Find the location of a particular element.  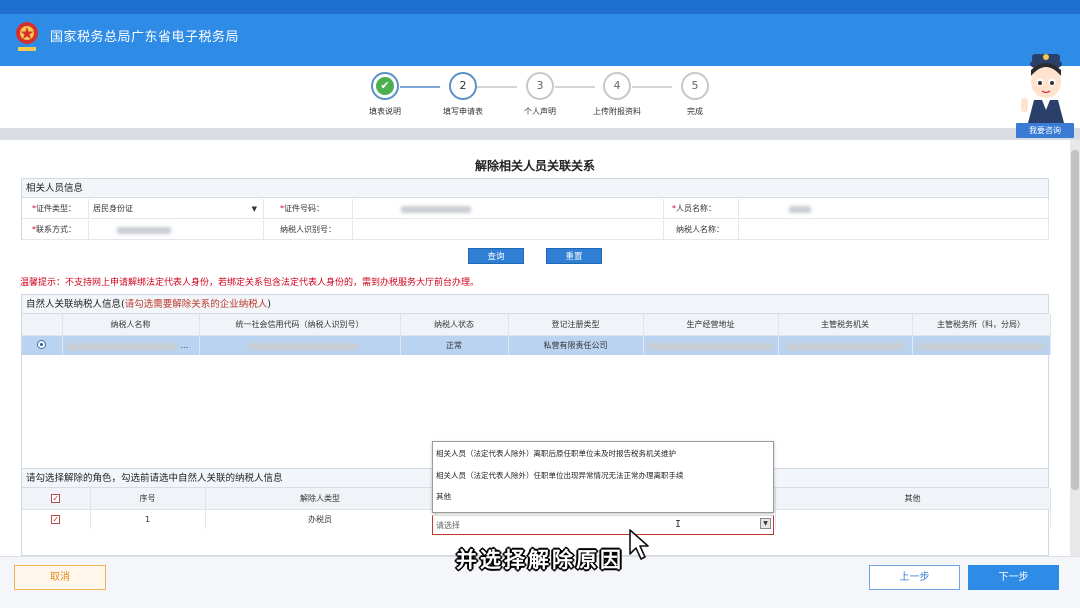

column-header: 序号 is located at coordinates (148, 499).